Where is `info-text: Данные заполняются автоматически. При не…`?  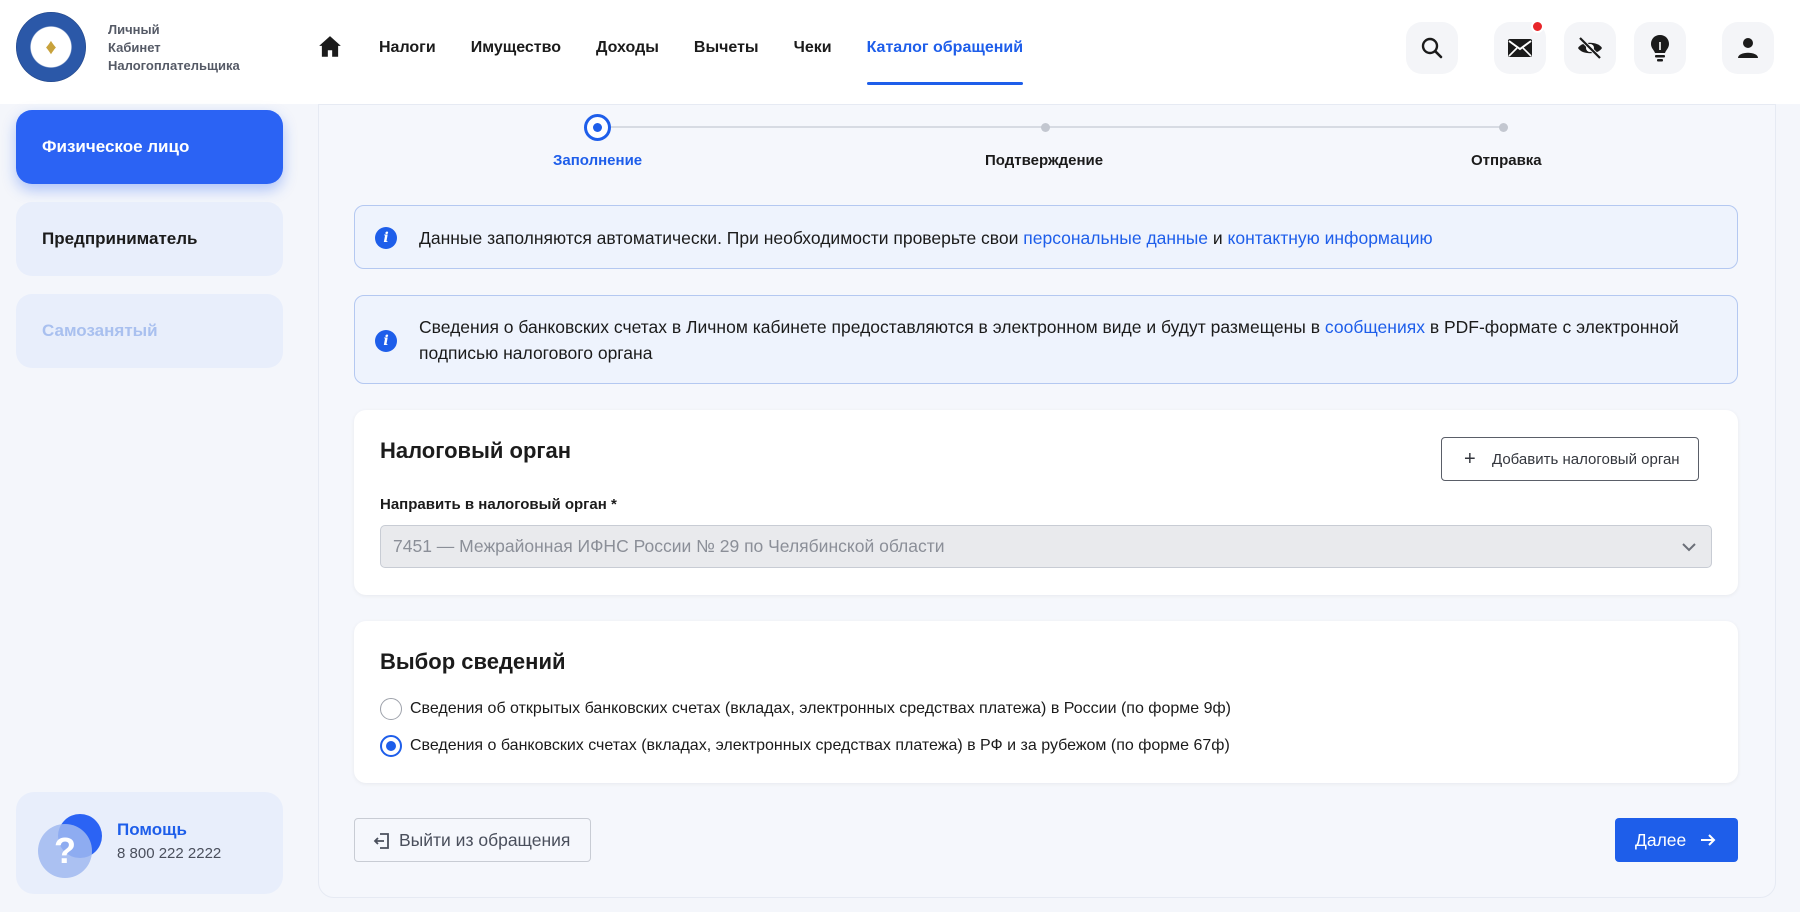 info-text: Данные заполняются автоматически. При не… is located at coordinates (721, 238).